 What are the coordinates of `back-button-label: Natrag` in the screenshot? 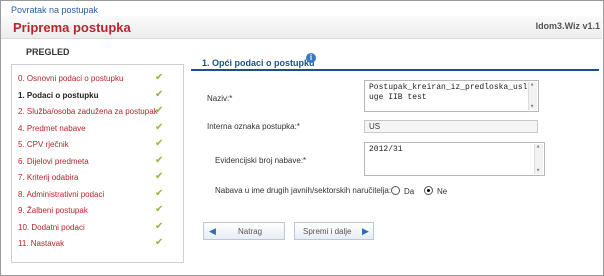 It's located at (250, 231).